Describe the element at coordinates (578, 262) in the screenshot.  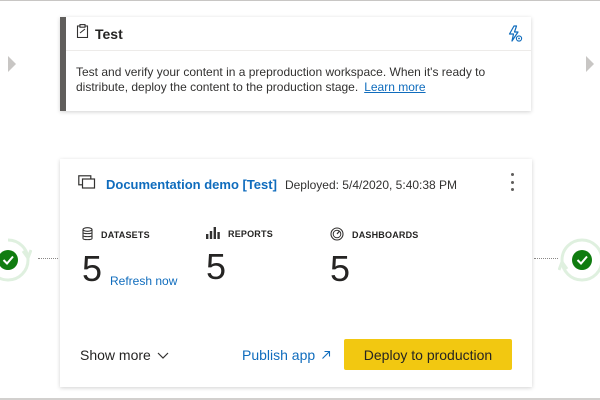
I see `compare-status-right-icon` at that location.